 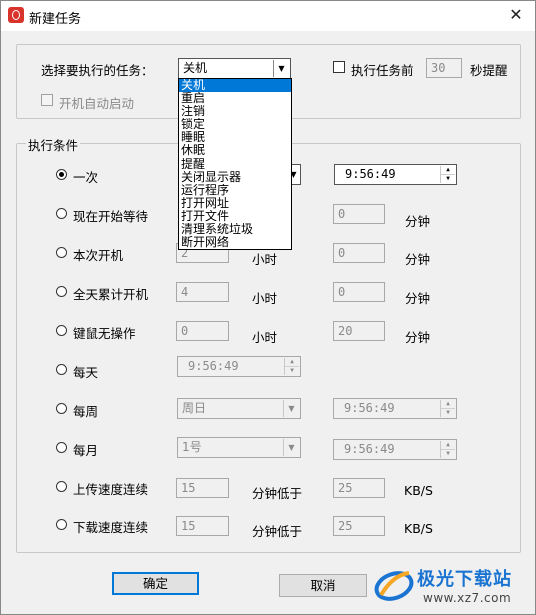 What do you see at coordinates (202, 526) in the screenshot?
I see `download-minutes-input: 15` at bounding box center [202, 526].